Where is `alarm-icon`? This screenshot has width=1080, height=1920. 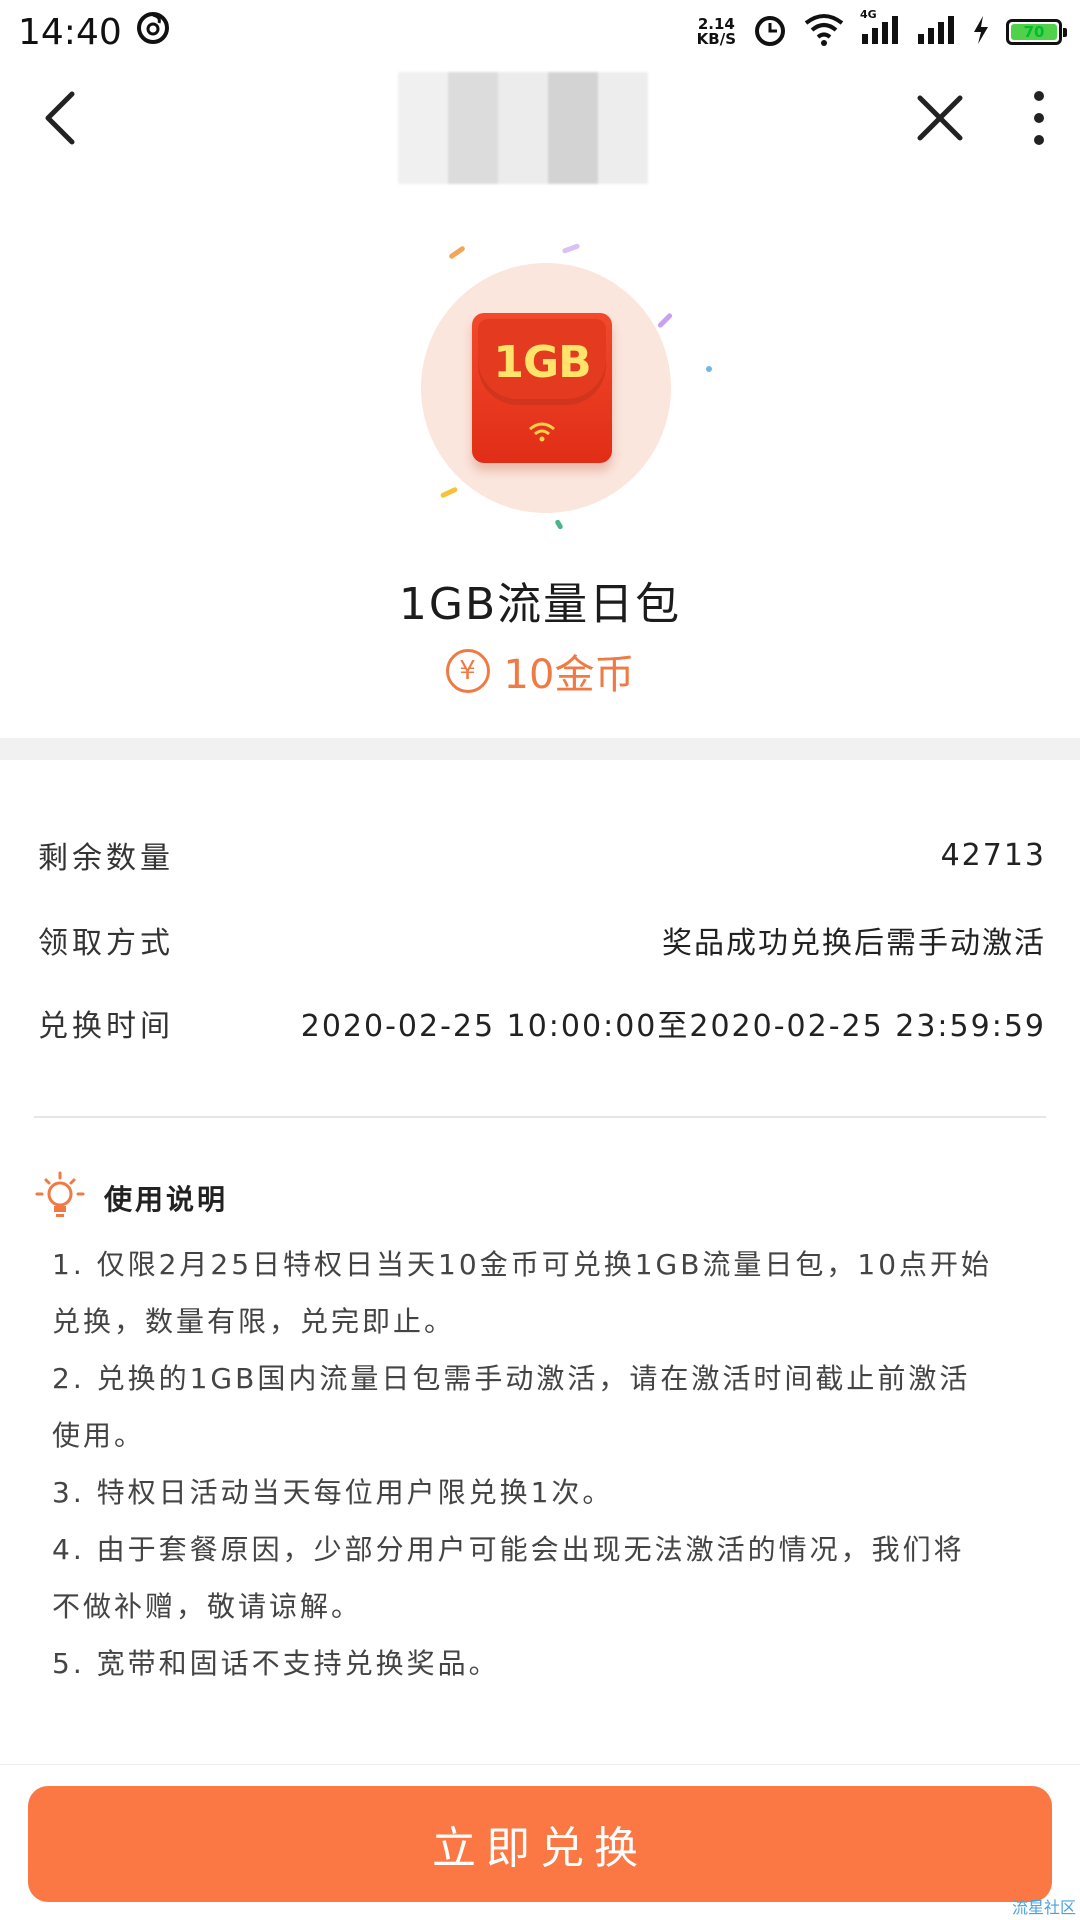 alarm-icon is located at coordinates (770, 32).